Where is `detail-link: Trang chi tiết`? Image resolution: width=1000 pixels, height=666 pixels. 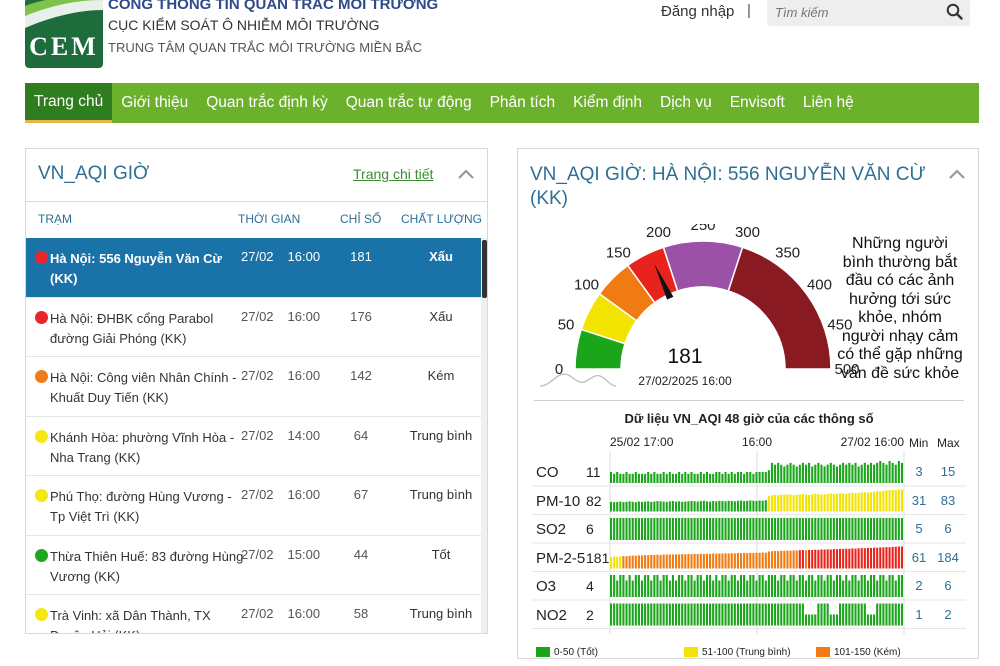
detail-link: Trang chi tiết is located at coordinates (393, 174).